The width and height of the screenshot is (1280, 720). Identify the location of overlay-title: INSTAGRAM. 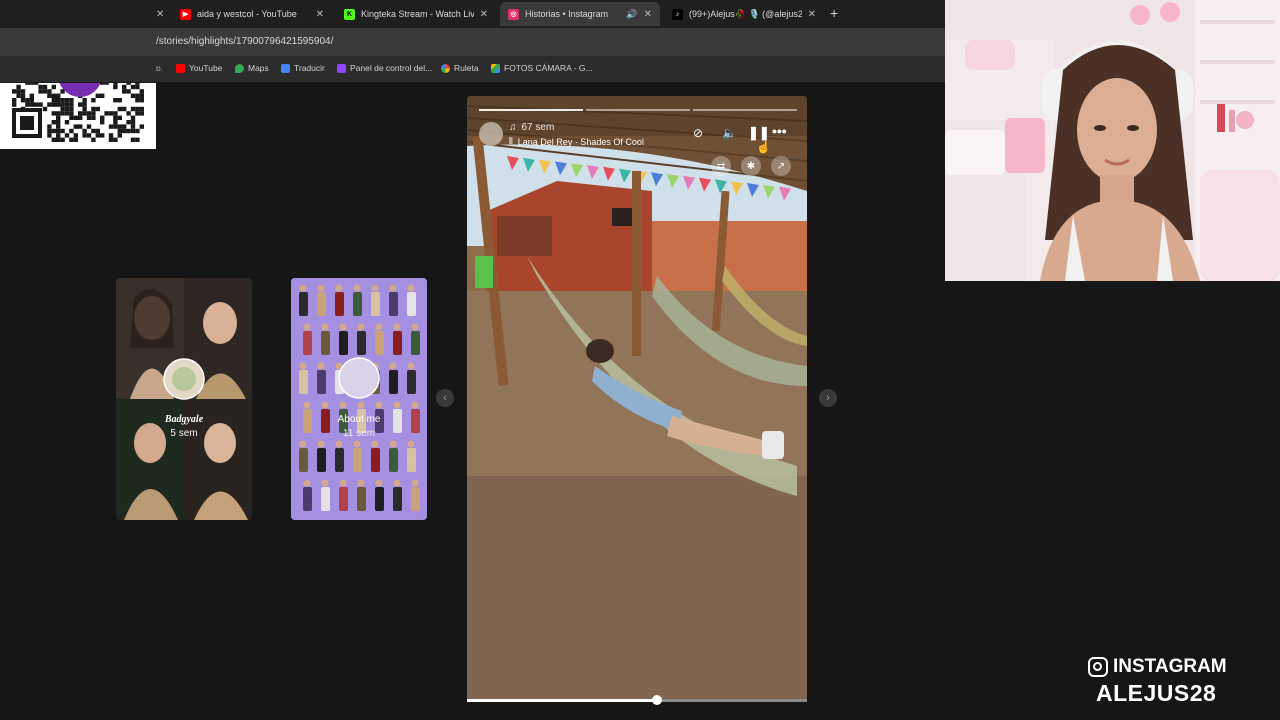
(1168, 667).